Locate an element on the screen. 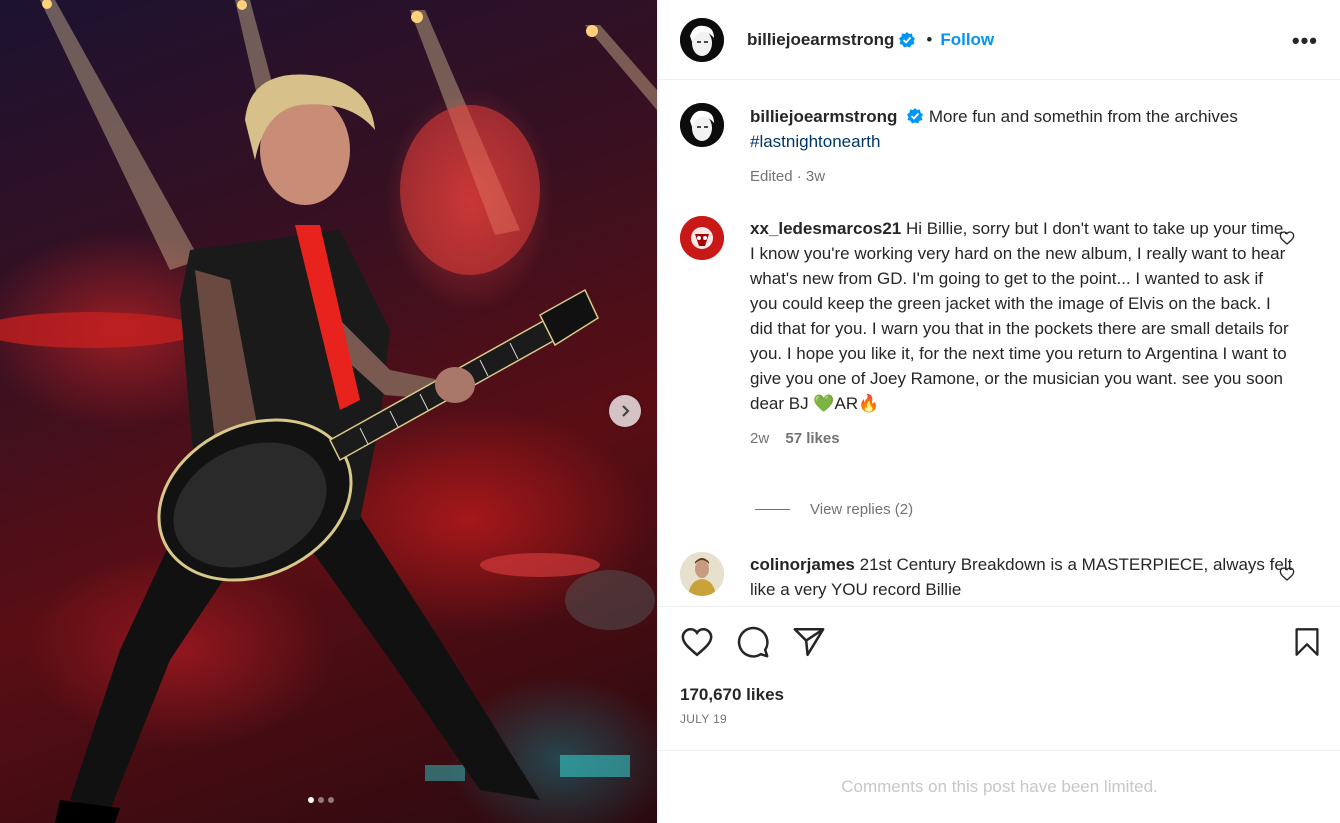 The width and height of the screenshot is (1340, 823). post-likes-count: 170,670 likes is located at coordinates (732, 695).